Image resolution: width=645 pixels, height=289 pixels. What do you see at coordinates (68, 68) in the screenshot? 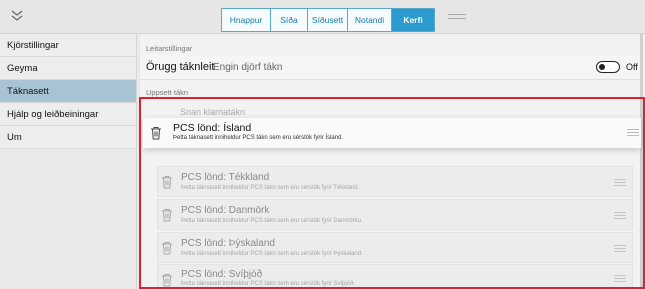
I see `sidebar-item-geyma: Geyma` at bounding box center [68, 68].